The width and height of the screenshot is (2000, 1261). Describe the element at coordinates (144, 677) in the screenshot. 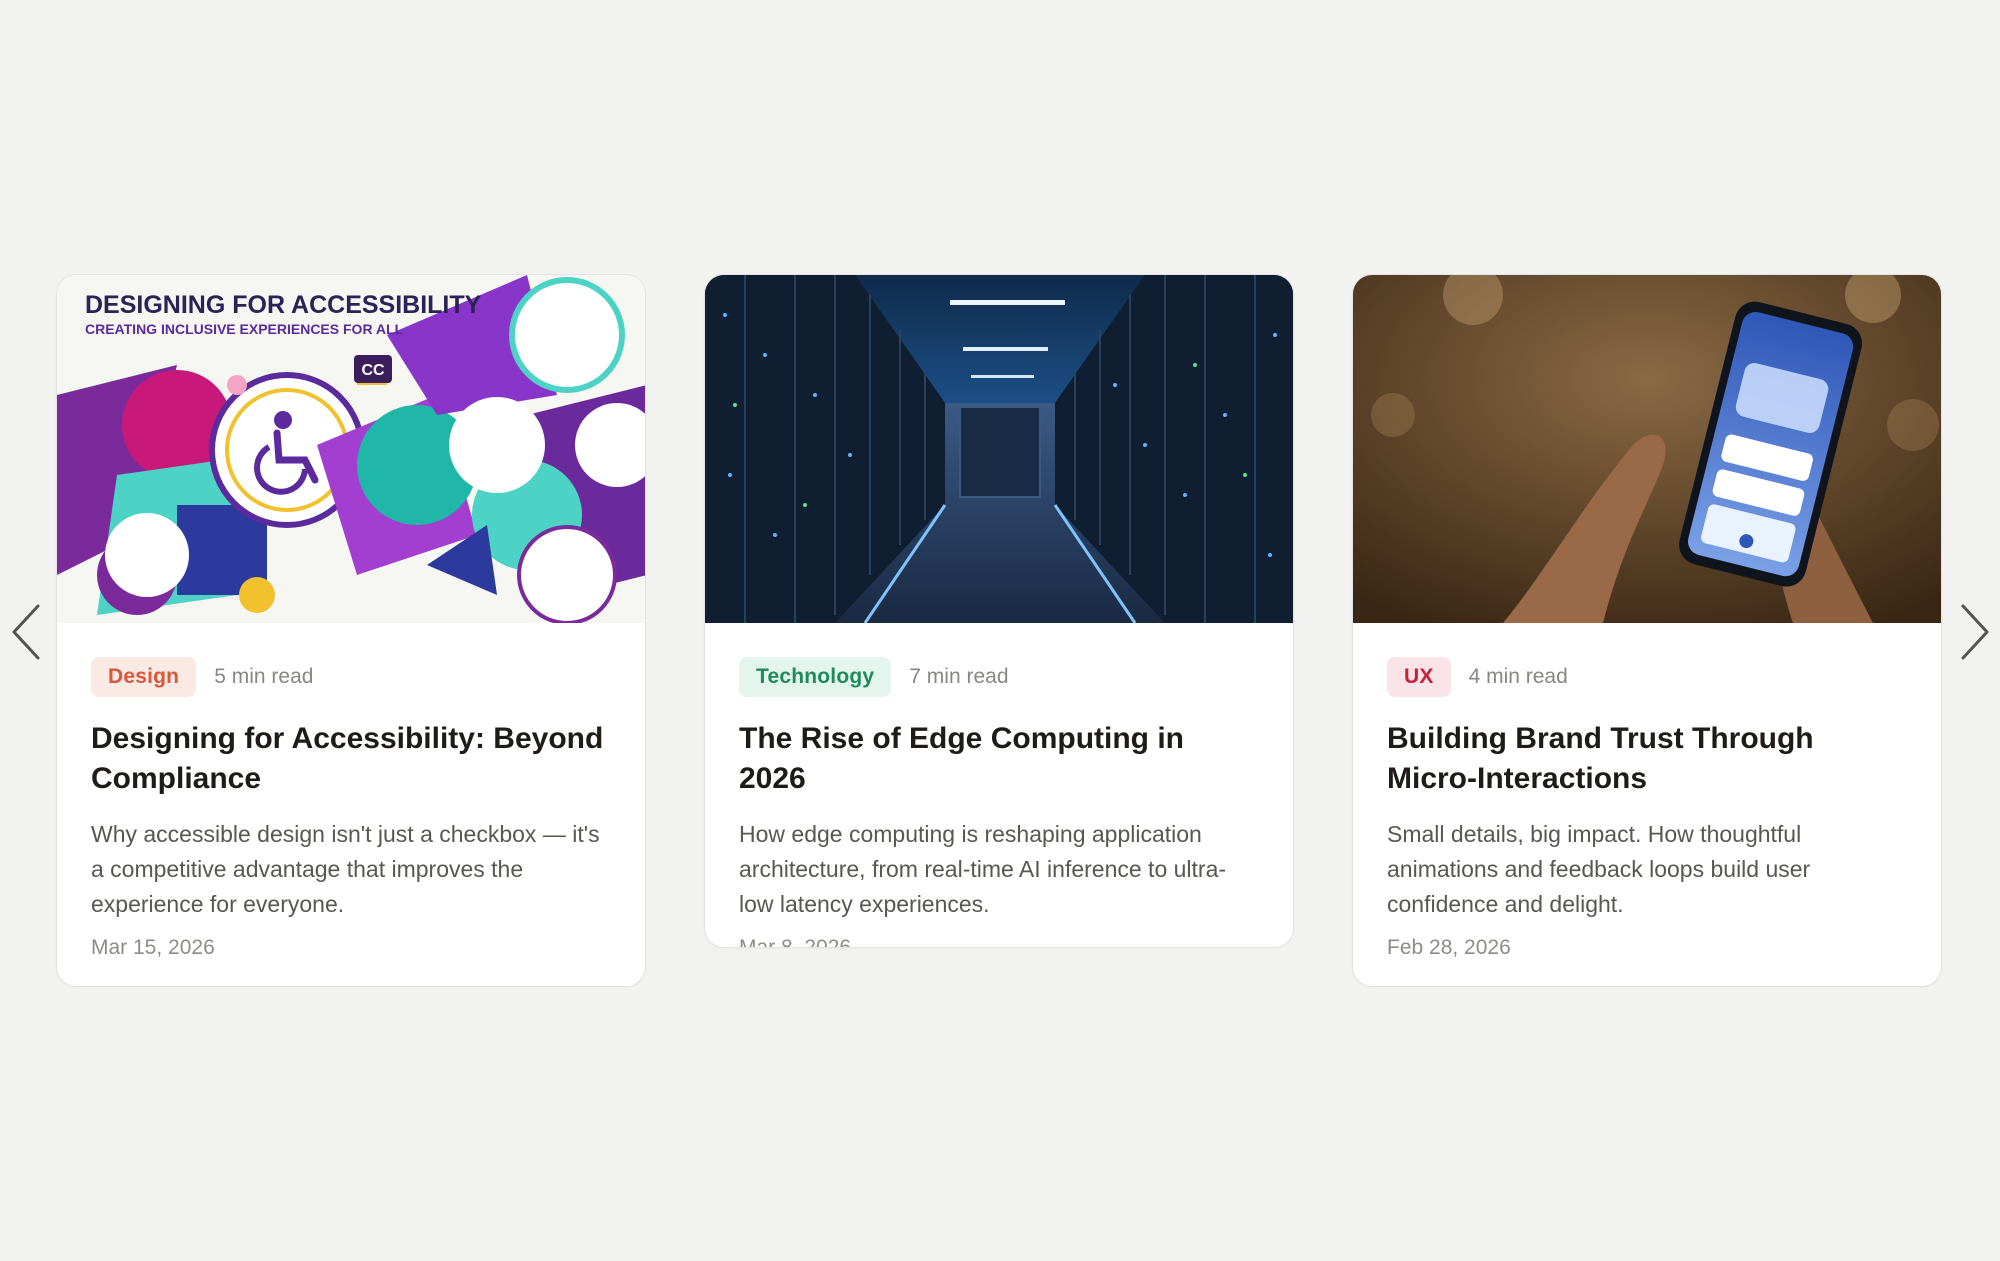

I see `category-tag: Design` at that location.